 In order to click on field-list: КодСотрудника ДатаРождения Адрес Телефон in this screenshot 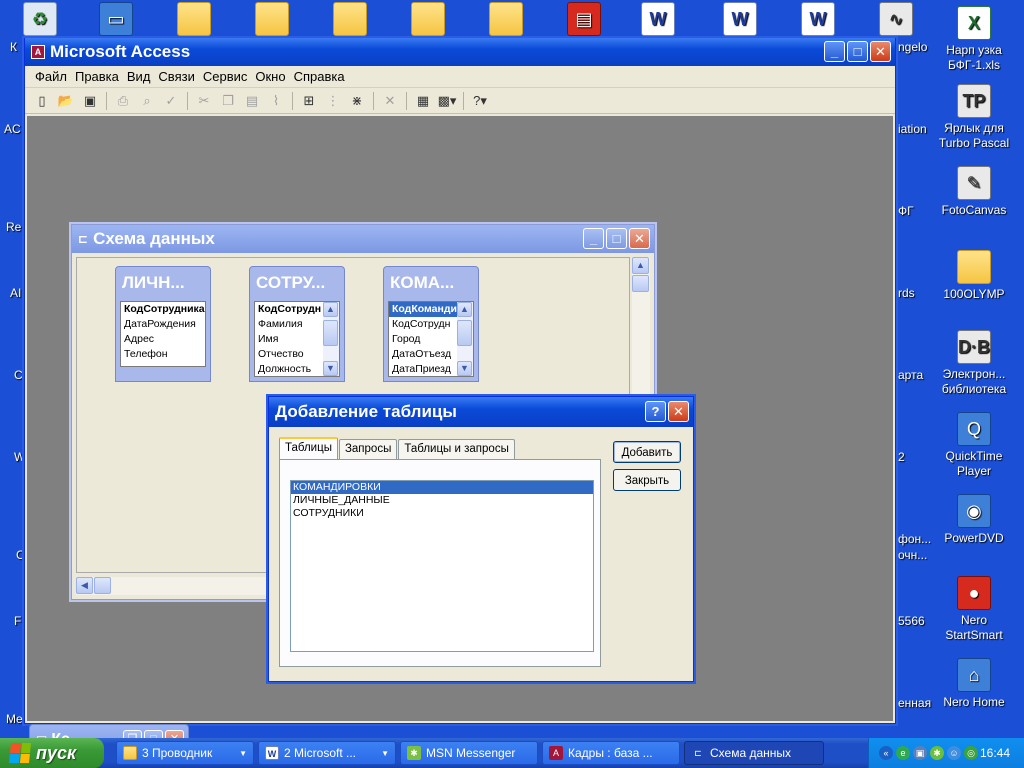, I will do `click(163, 334)`.